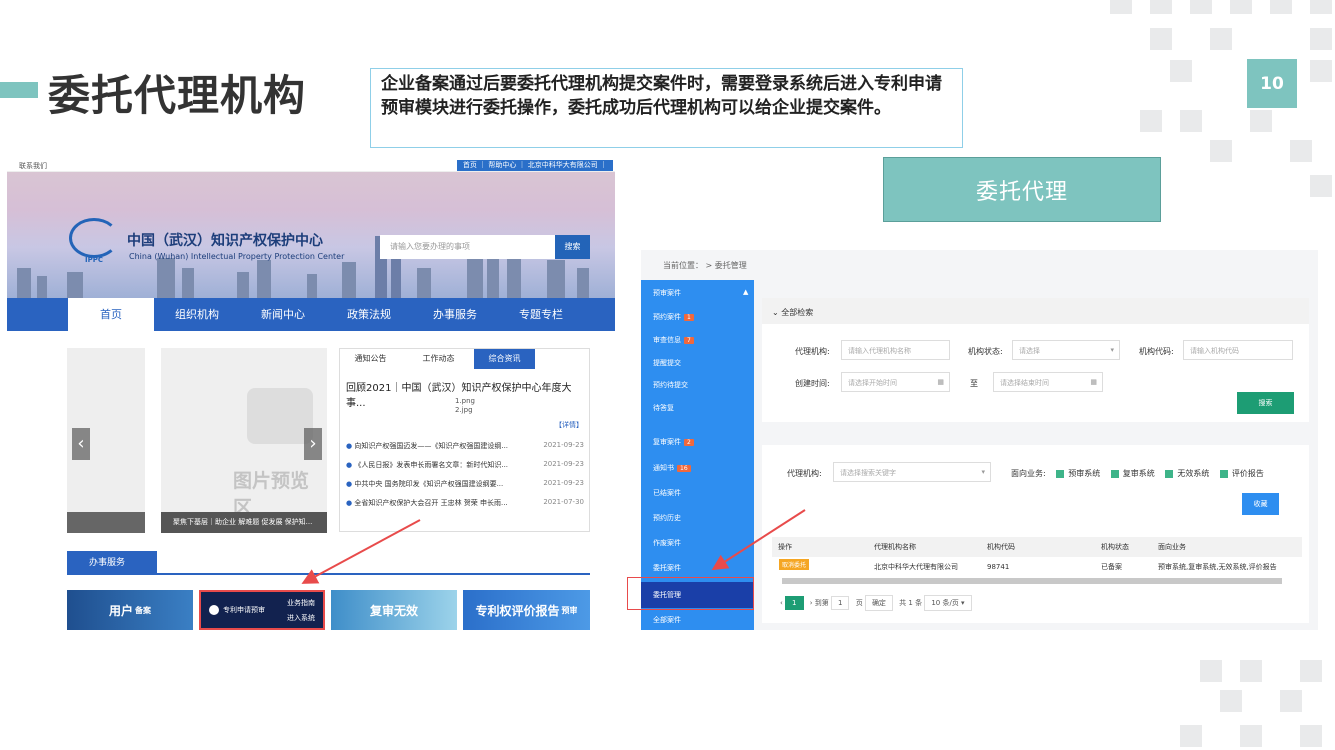 This screenshot has width=1335, height=750. What do you see at coordinates (553, 546) in the screenshot?
I see `annotation-arrows` at bounding box center [553, 546].